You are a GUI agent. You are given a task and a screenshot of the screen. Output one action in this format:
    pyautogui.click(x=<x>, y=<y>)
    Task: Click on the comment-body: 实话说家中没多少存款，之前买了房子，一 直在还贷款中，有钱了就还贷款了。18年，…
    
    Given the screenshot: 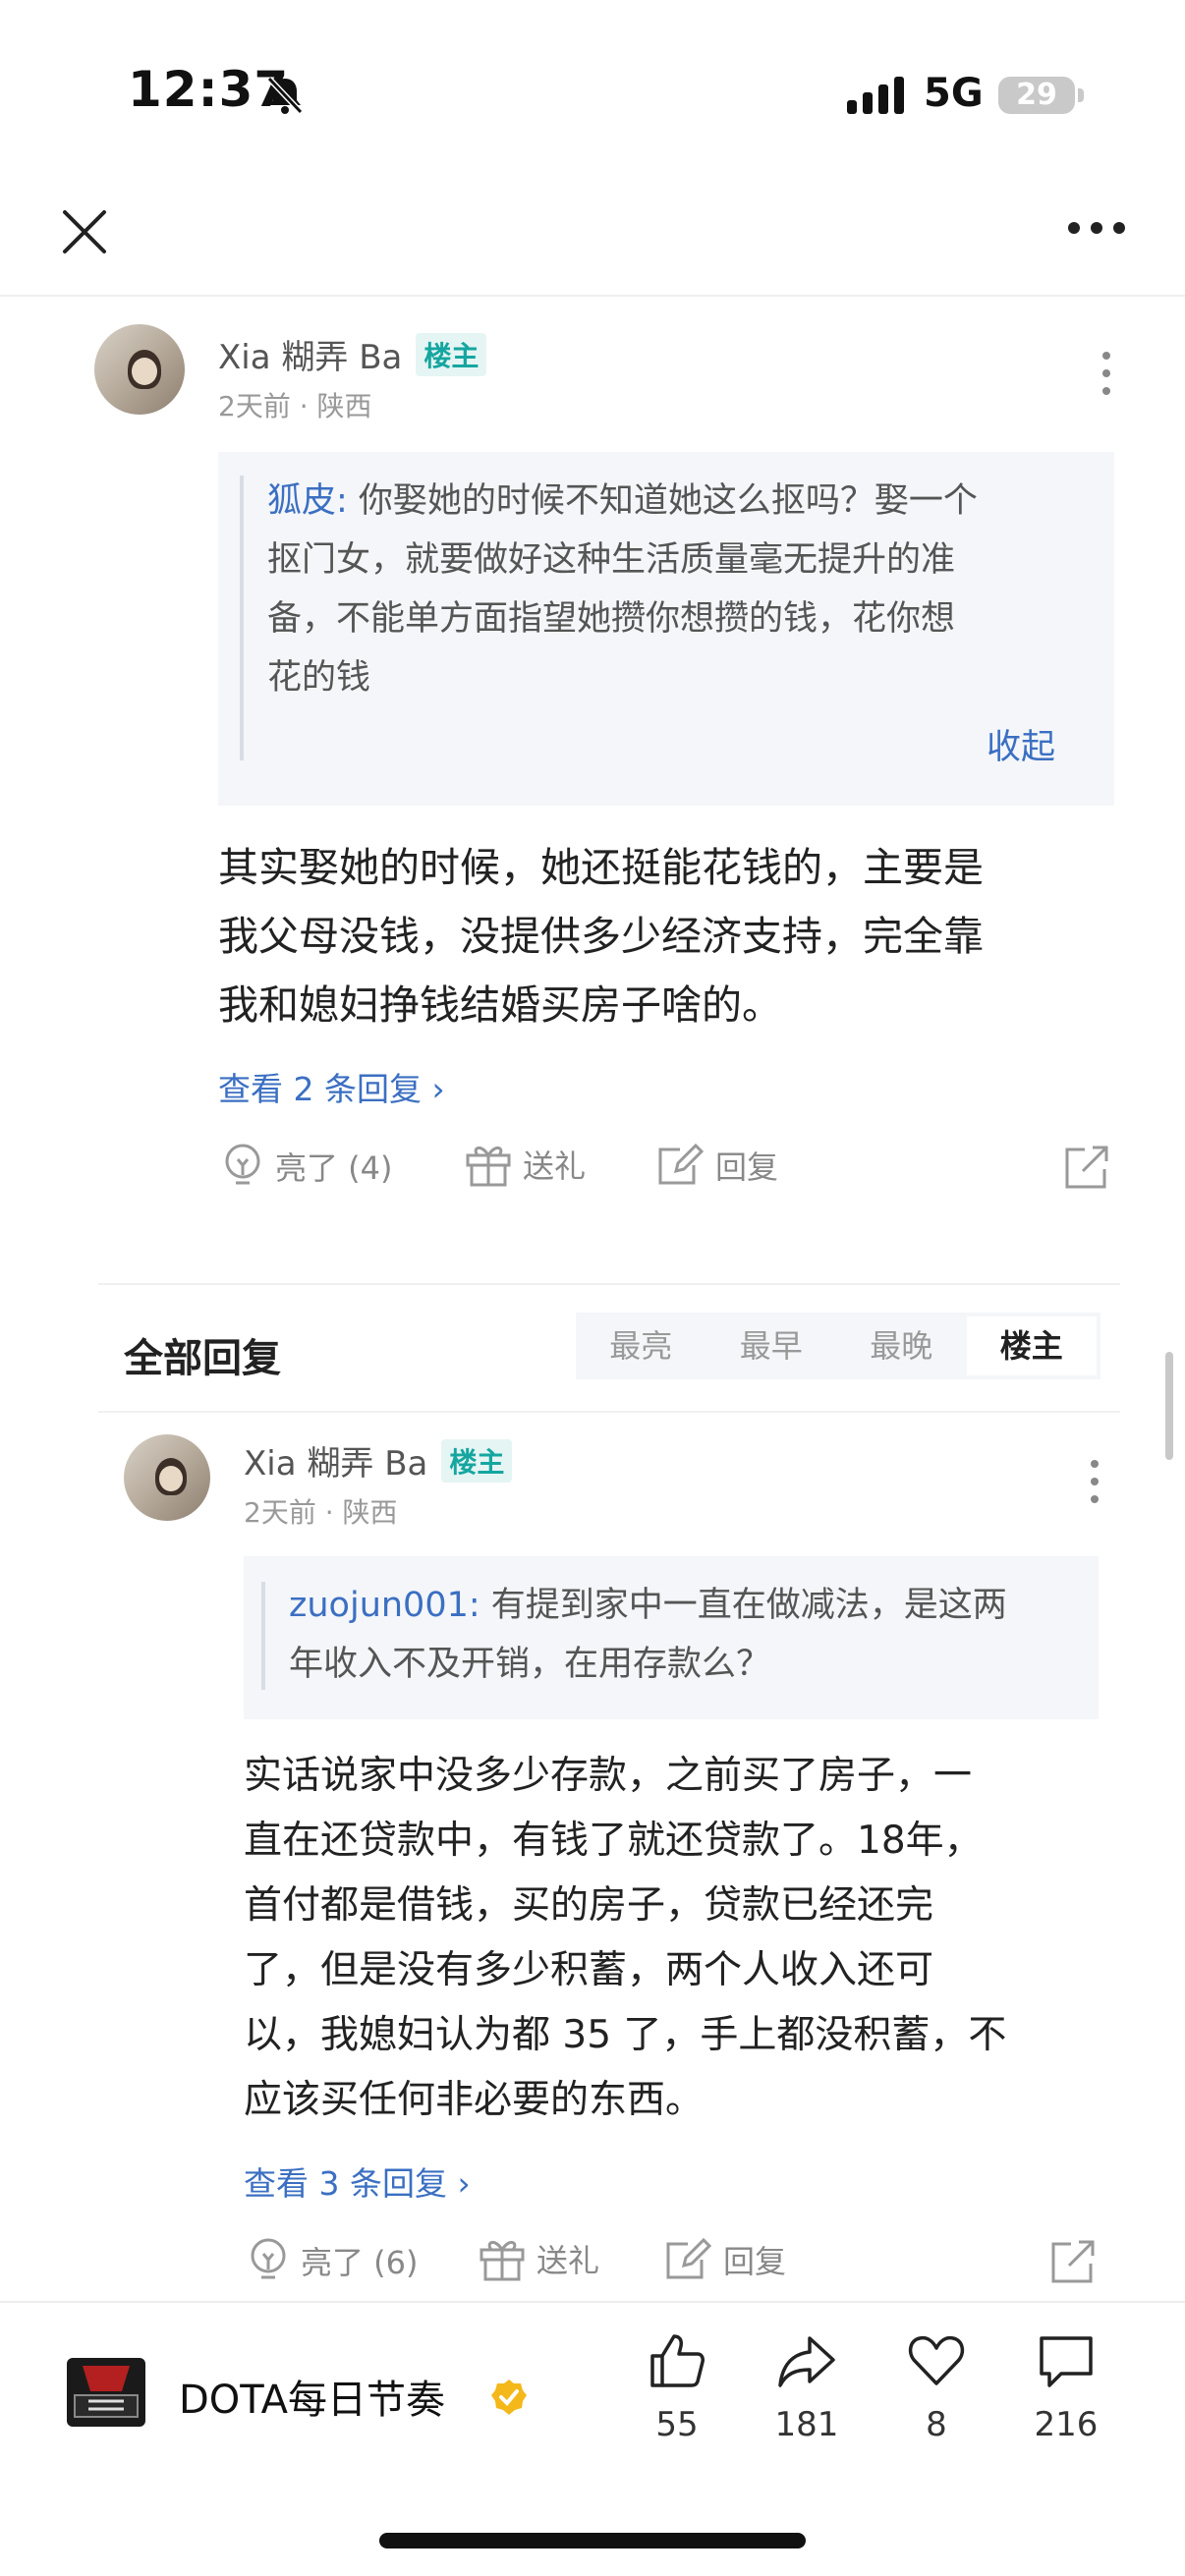 What is the action you would take?
    pyautogui.click(x=686, y=1938)
    